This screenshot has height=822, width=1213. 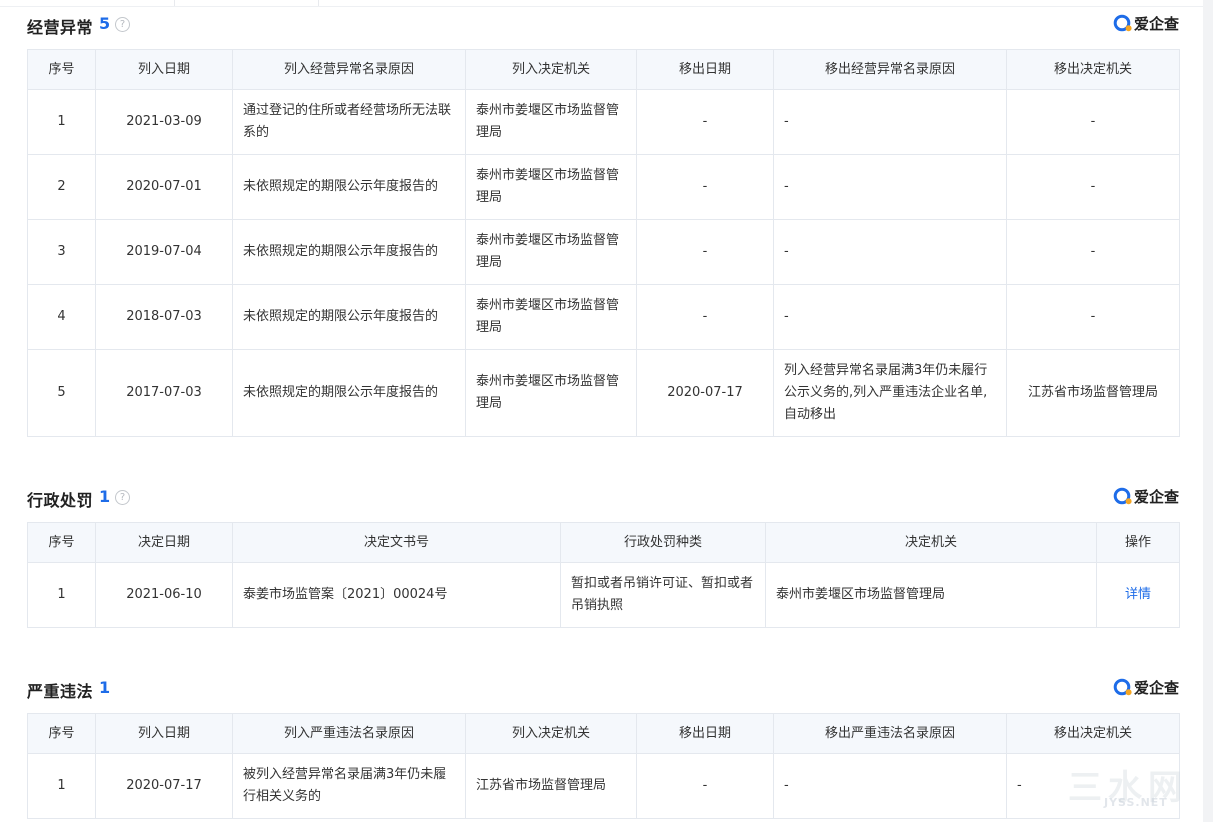 I want to click on cell-list-reason: 被列入经营异常名录届满3年仍未履行相关义务的, so click(x=349, y=786).